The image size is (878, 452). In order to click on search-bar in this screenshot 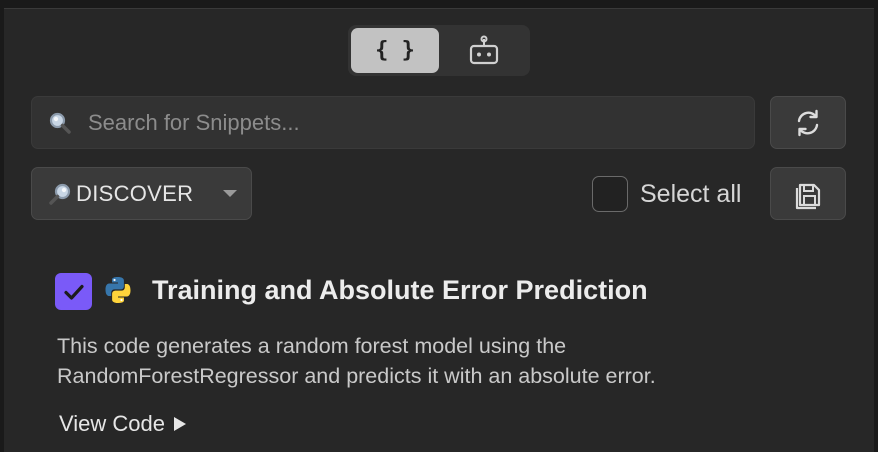, I will do `click(393, 122)`.